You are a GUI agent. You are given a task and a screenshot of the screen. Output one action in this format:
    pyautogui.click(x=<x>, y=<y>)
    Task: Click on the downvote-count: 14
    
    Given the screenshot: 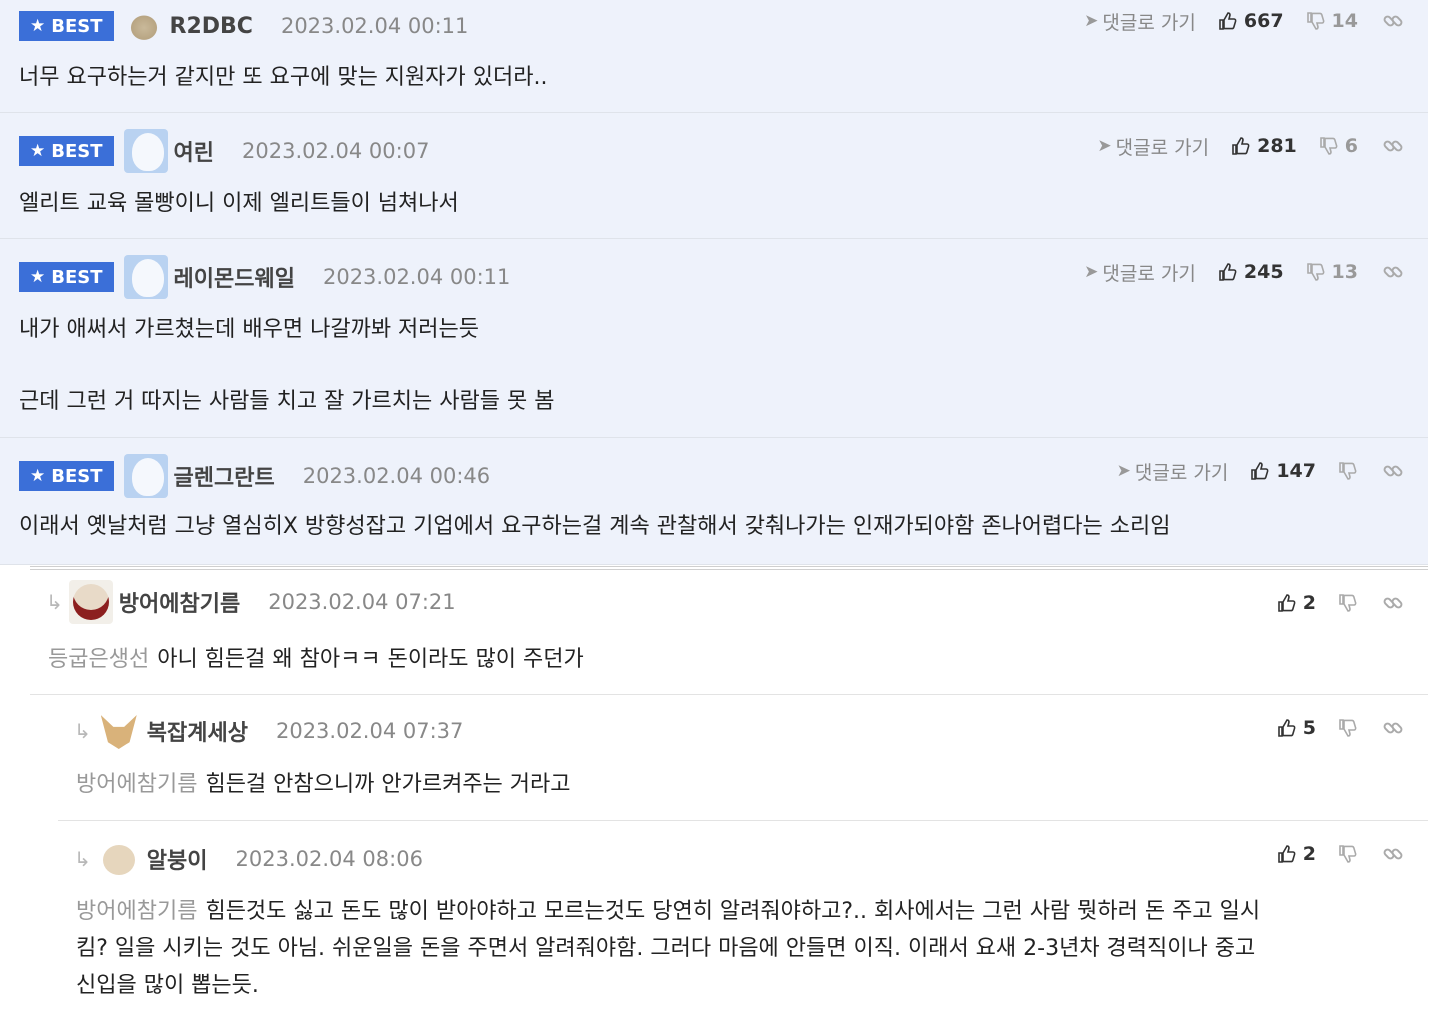 What is the action you would take?
    pyautogui.click(x=1344, y=21)
    